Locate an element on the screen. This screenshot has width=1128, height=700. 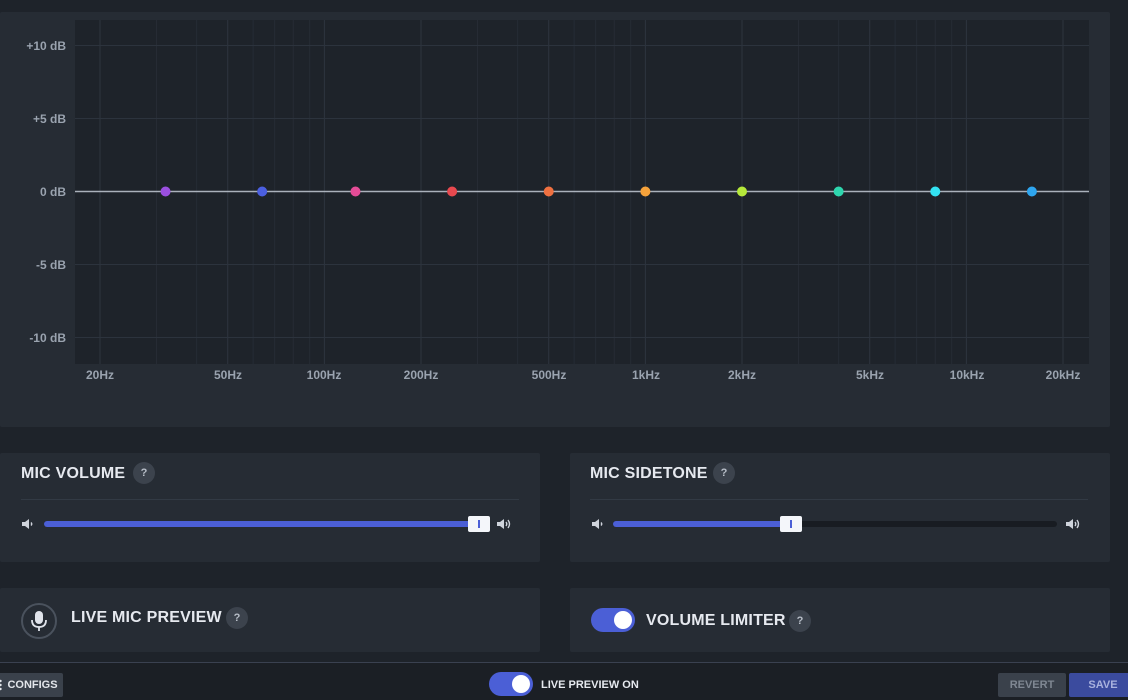
save-button: SAVE is located at coordinates (1098, 685).